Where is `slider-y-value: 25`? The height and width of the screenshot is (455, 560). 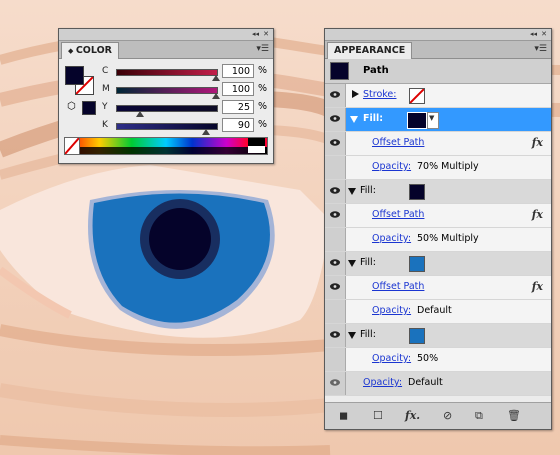
slider-y-value: 25 is located at coordinates (238, 107).